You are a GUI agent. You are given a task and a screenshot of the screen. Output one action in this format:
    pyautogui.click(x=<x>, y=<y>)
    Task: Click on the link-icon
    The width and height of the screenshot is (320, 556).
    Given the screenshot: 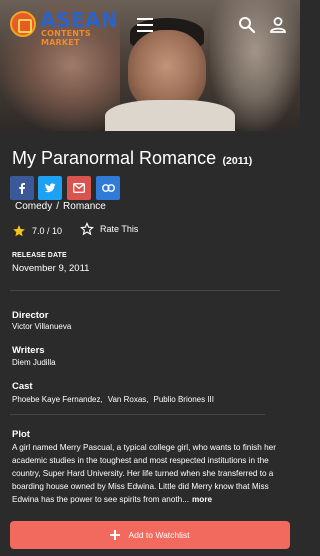 What is the action you would take?
    pyautogui.click(x=108, y=188)
    